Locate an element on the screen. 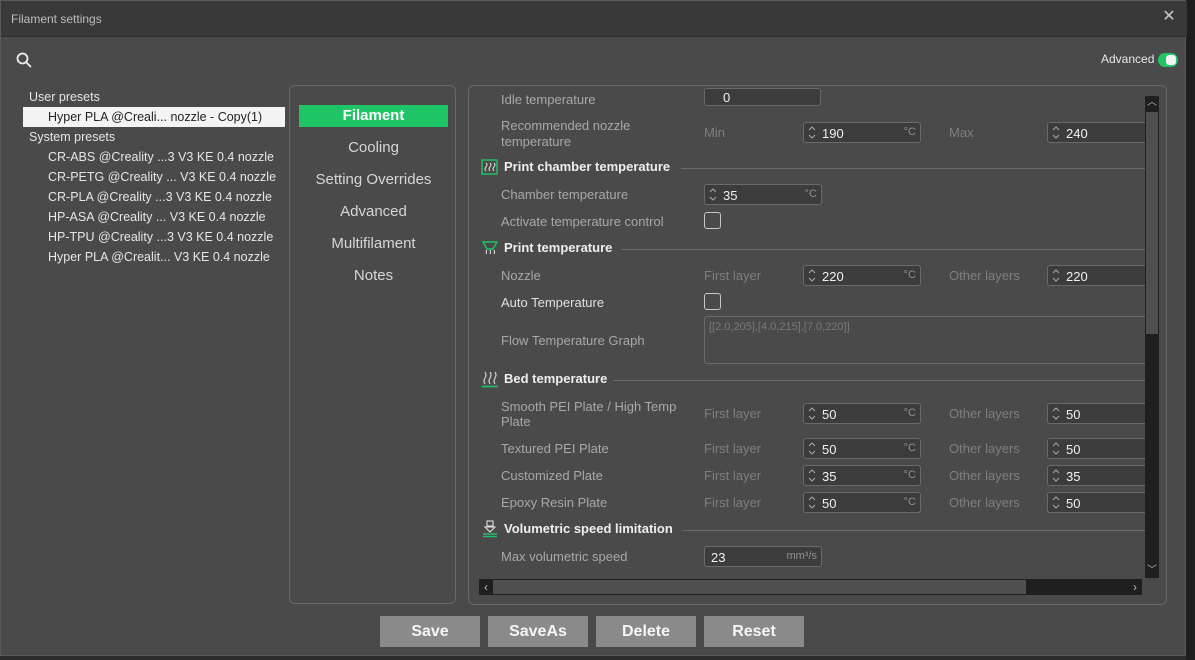 The width and height of the screenshot is (1195, 660). tab-setting-overrides: Setting Overrides is located at coordinates (373, 180).